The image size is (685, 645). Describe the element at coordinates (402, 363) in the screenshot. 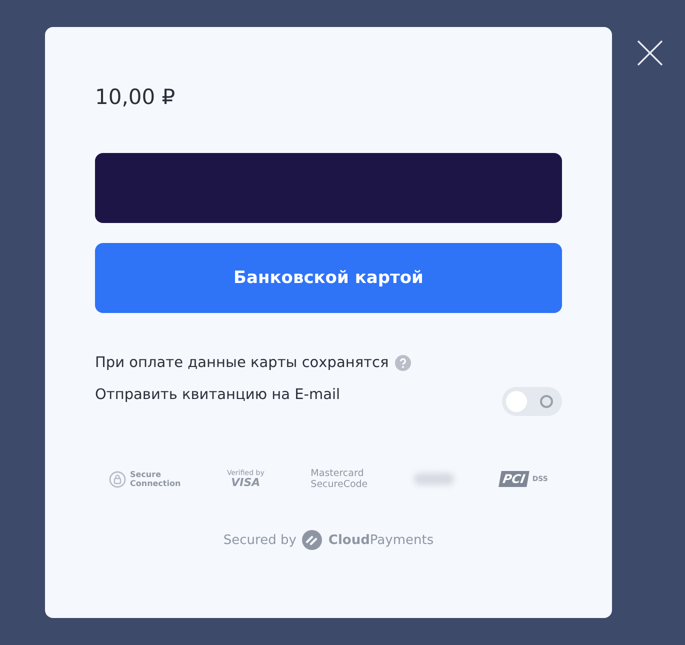

I see `help-icon` at that location.